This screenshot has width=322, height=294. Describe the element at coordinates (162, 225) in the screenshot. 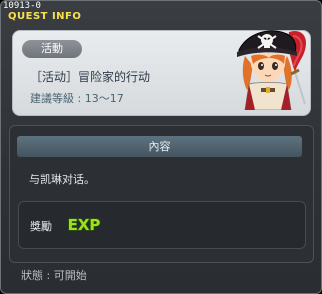

I see `reward-box` at that location.